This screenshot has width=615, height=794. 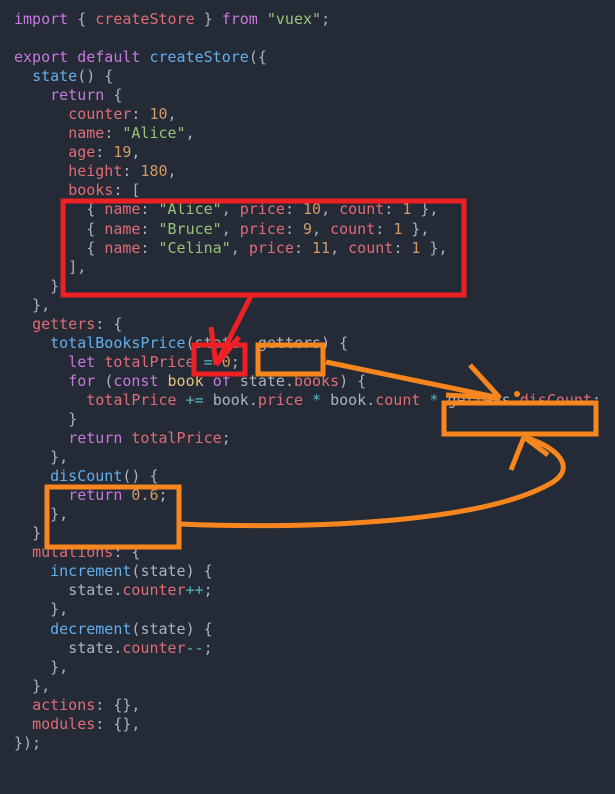 I want to click on code-line: books: [, so click(x=104, y=190).